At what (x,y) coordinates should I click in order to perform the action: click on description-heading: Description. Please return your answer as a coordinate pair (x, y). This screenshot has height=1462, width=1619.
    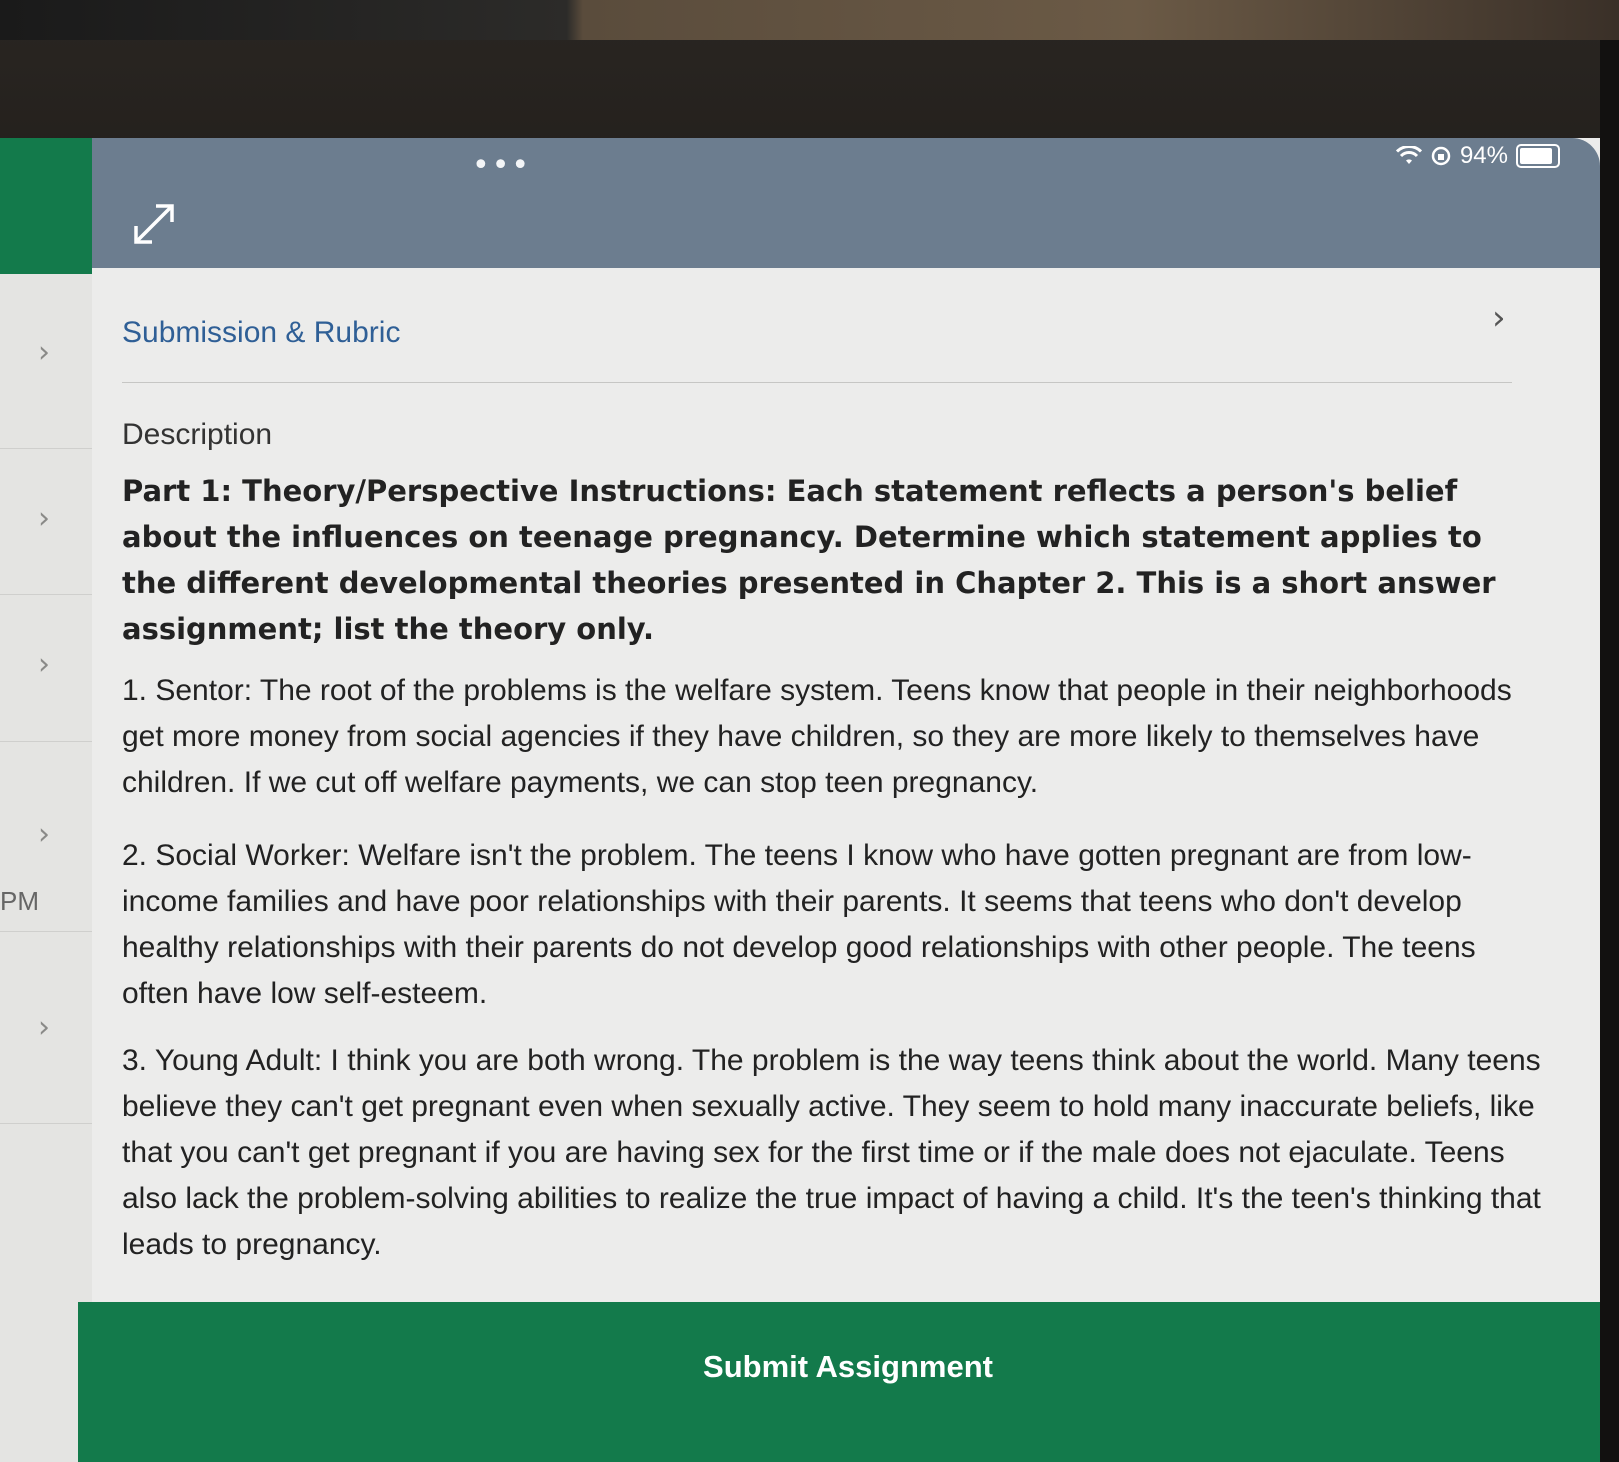
    Looking at the image, I should click on (197, 434).